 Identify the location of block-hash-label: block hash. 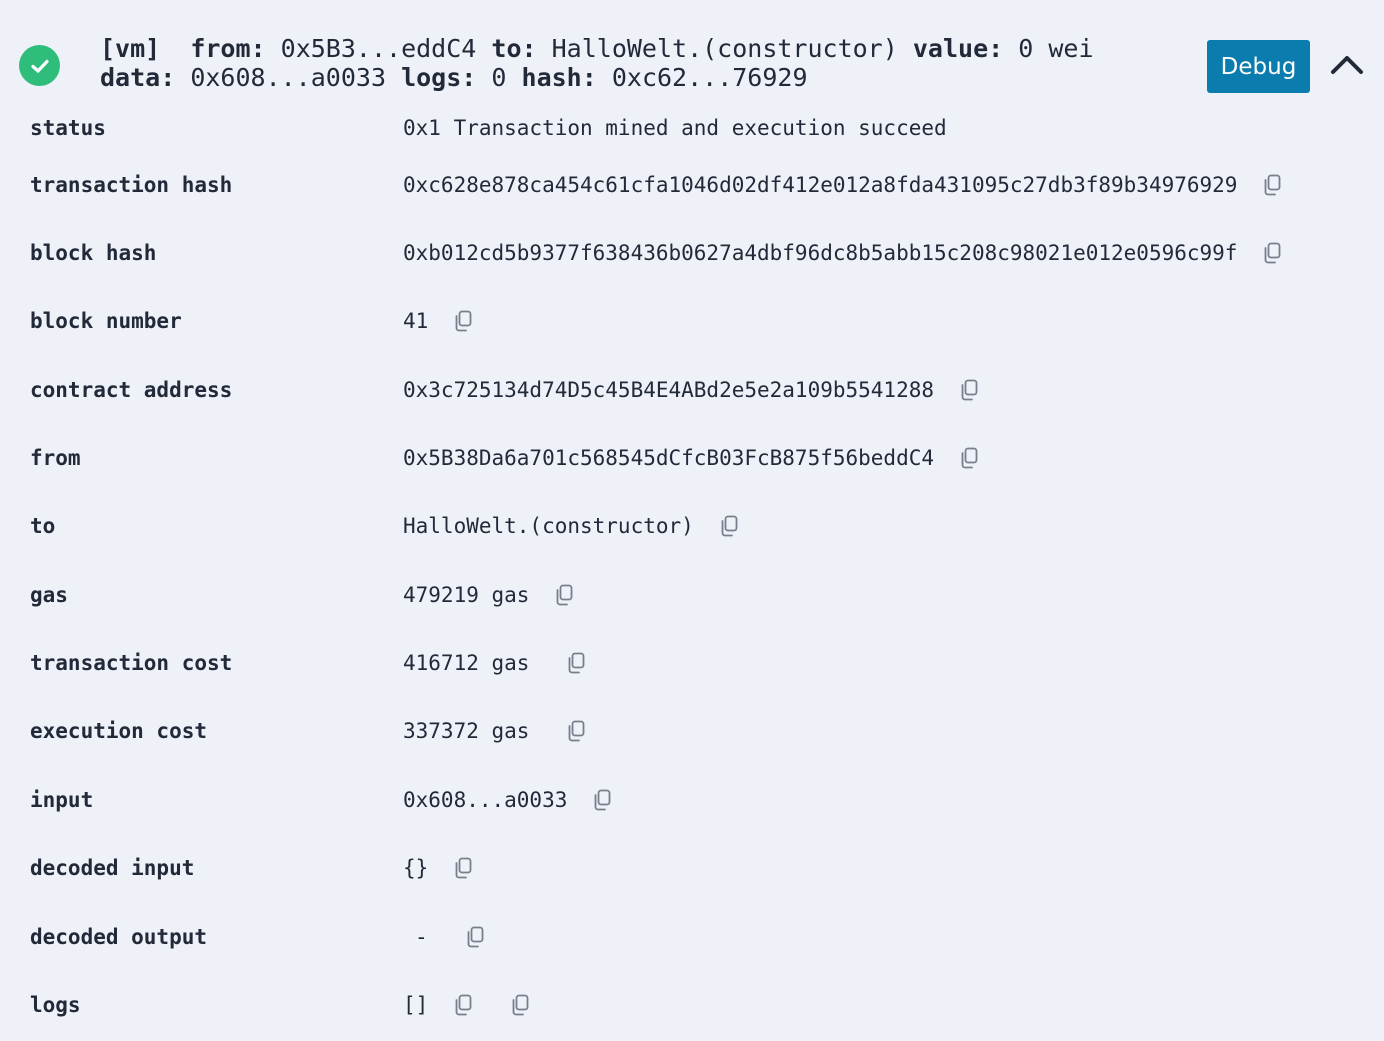
(93, 253).